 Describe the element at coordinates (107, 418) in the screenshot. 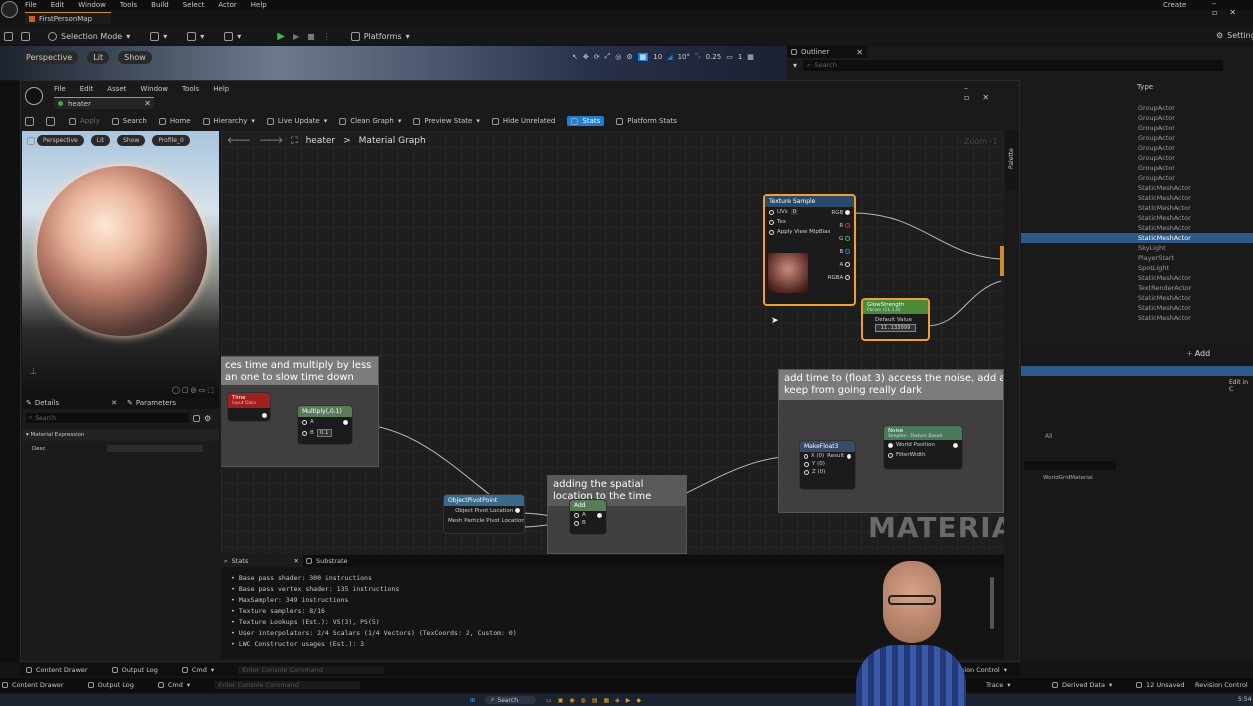

I see `details-search-input: ⌕ Search` at that location.